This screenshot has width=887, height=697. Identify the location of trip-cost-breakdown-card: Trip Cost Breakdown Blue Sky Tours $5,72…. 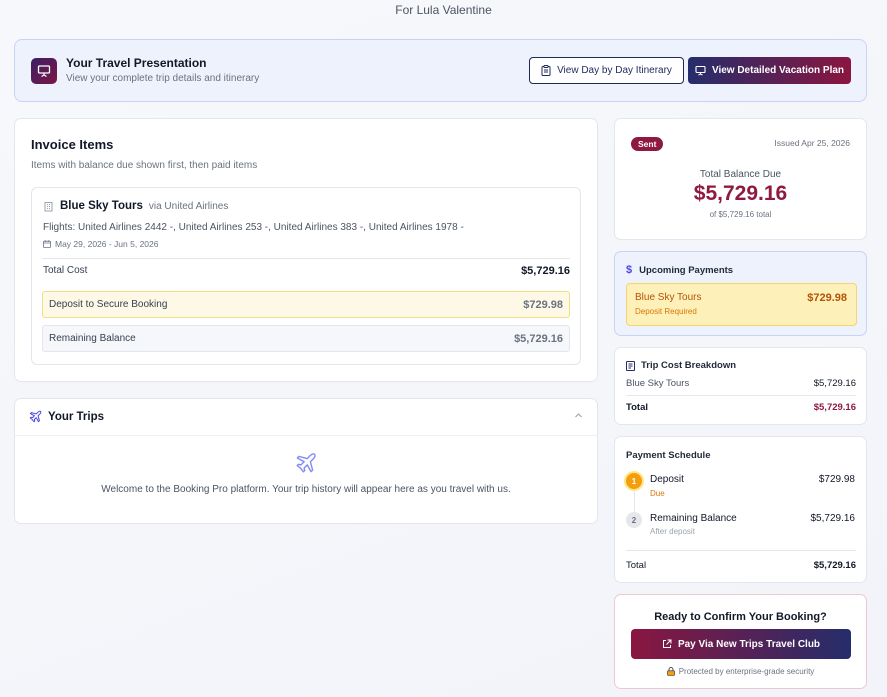
(740, 386).